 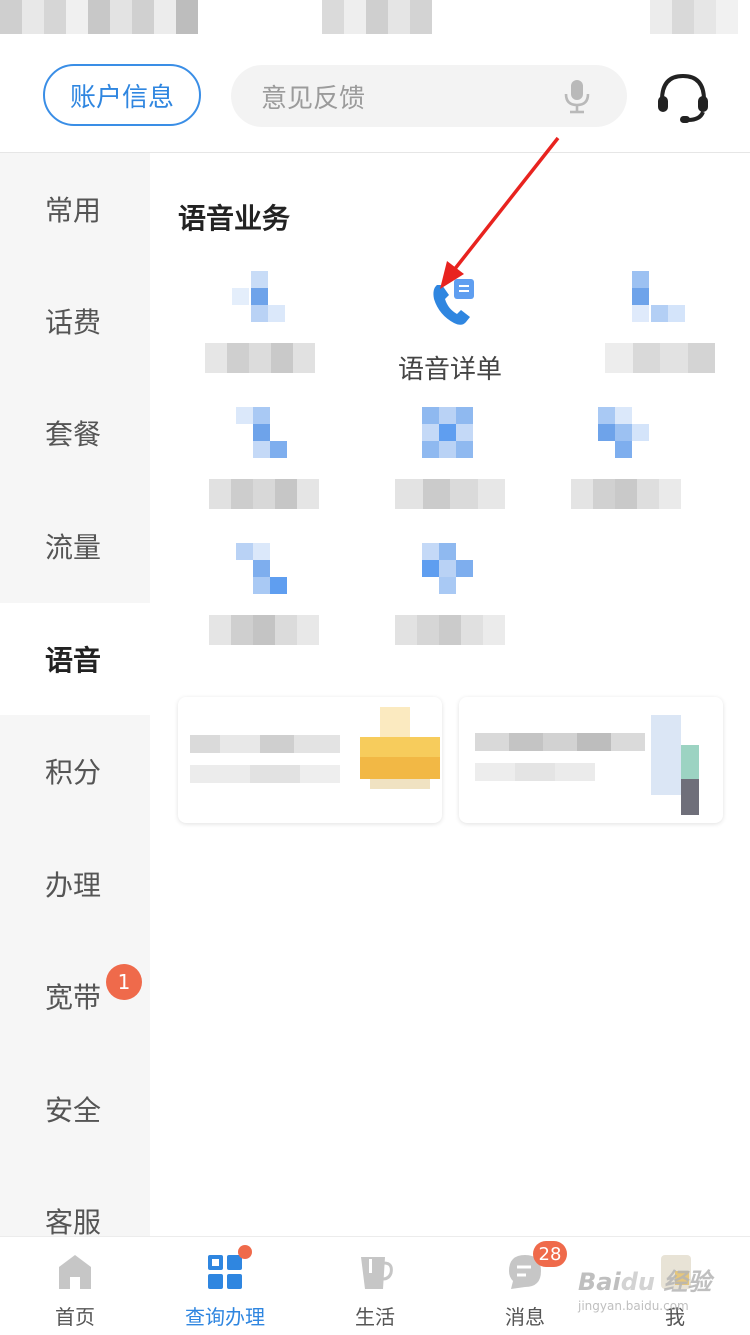 I want to click on status-bar, so click(x=375, y=20).